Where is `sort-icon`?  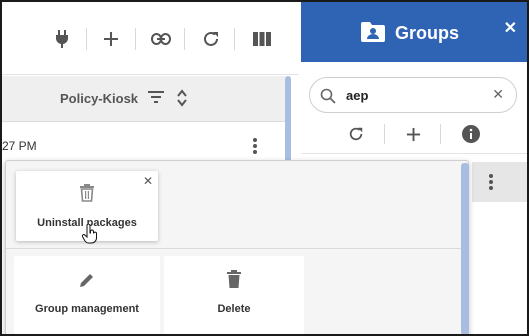 sort-icon is located at coordinates (182, 100).